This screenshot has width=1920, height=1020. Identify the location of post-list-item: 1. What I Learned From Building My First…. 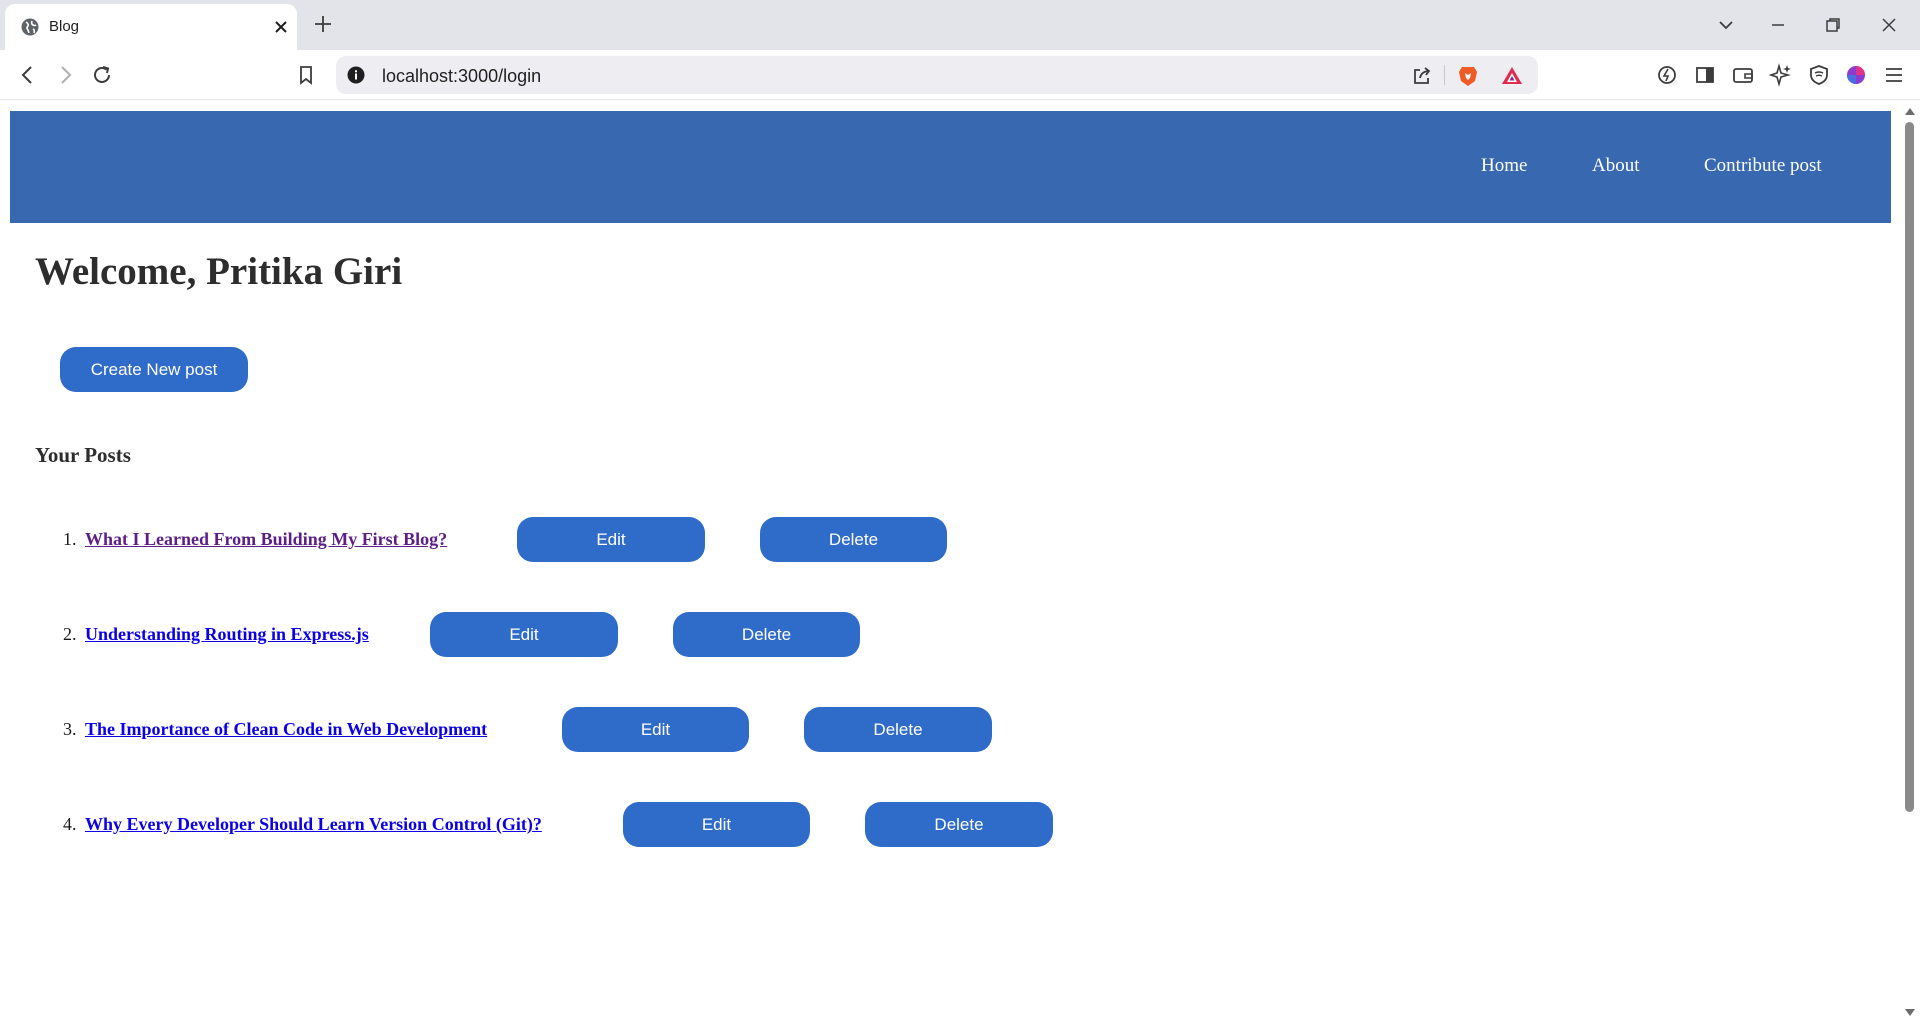
(600, 539).